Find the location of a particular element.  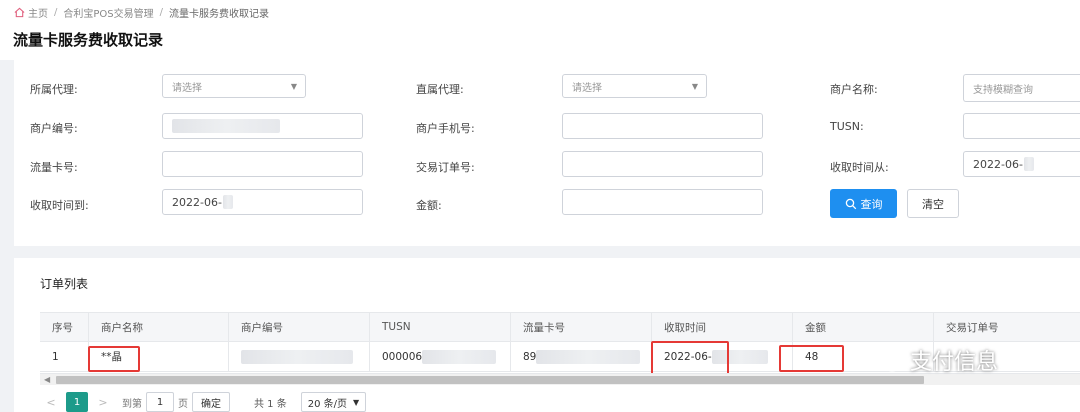

breadcrumb: 主页 / 合利宝POS交易管理 / 流量卡服务费收取记录 is located at coordinates (141, 12).